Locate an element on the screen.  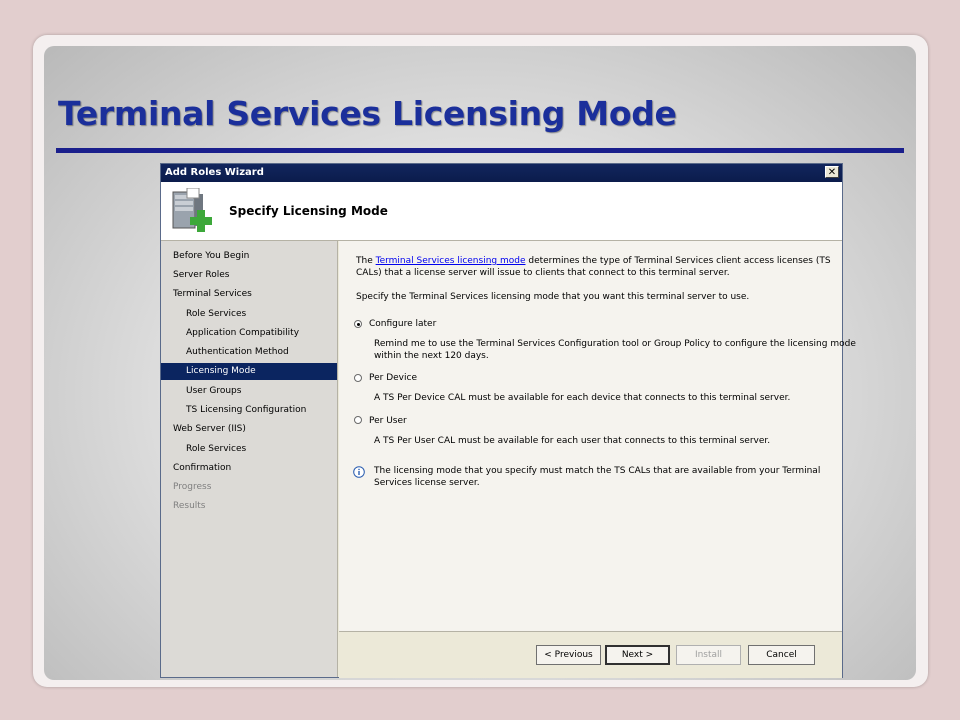
nav-item-user-groups: User Groups is located at coordinates (249, 391).